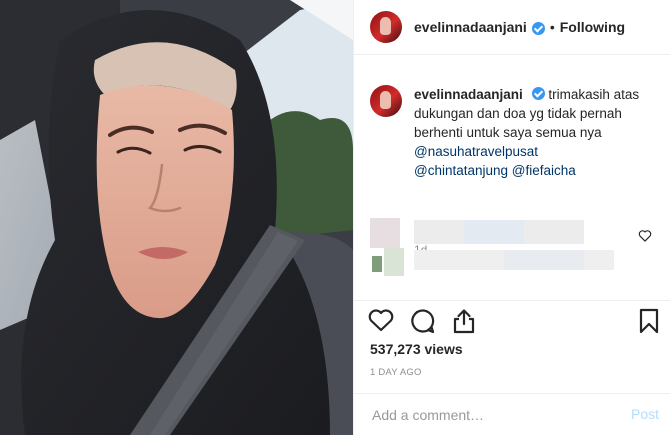 This screenshot has width=670, height=435. Describe the element at coordinates (592, 27) in the screenshot. I see `following-button: Following` at that location.